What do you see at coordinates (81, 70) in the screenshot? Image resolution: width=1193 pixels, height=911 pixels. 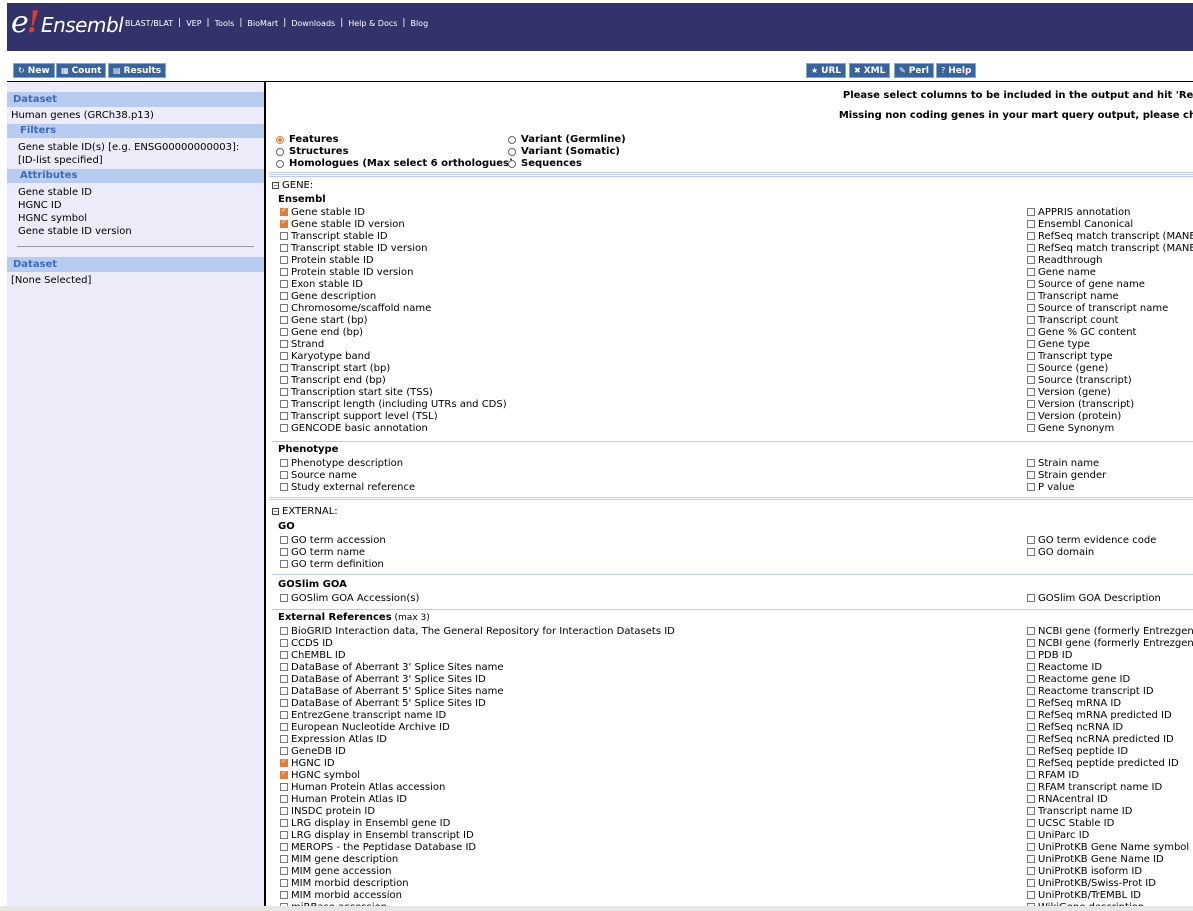 I see `count-button: ▦ Count` at bounding box center [81, 70].